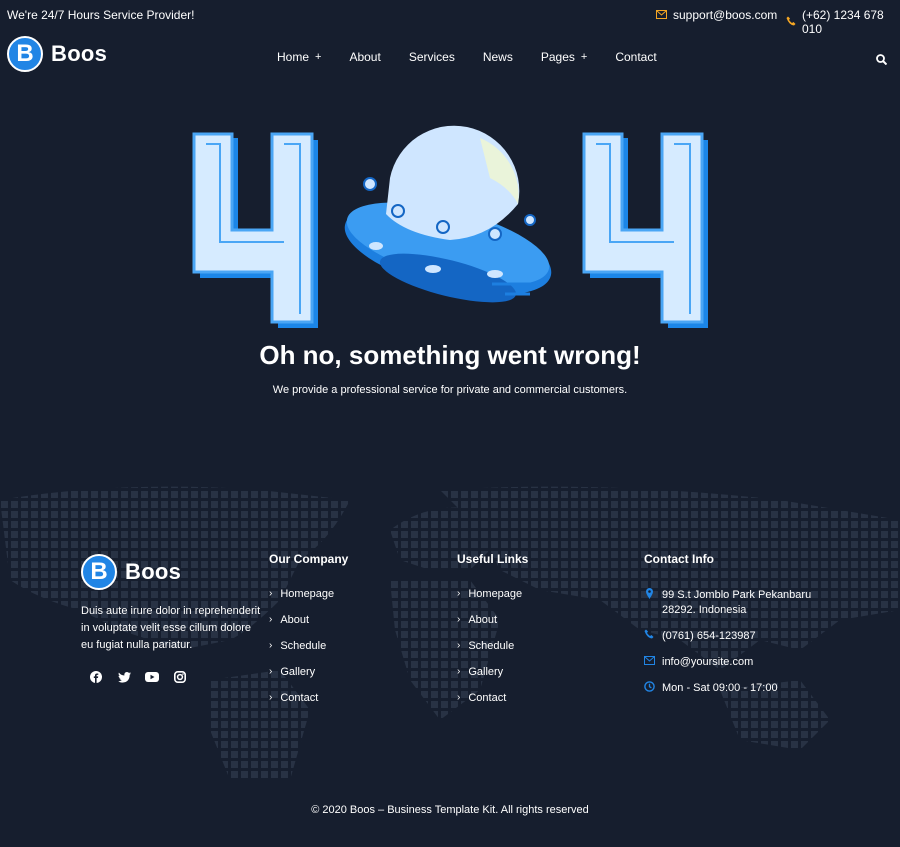 The image size is (900, 847). Describe the element at coordinates (737, 595) in the screenshot. I see `contact-address-line1: 99 S.t Jomblo Park Pekanbaru` at that location.